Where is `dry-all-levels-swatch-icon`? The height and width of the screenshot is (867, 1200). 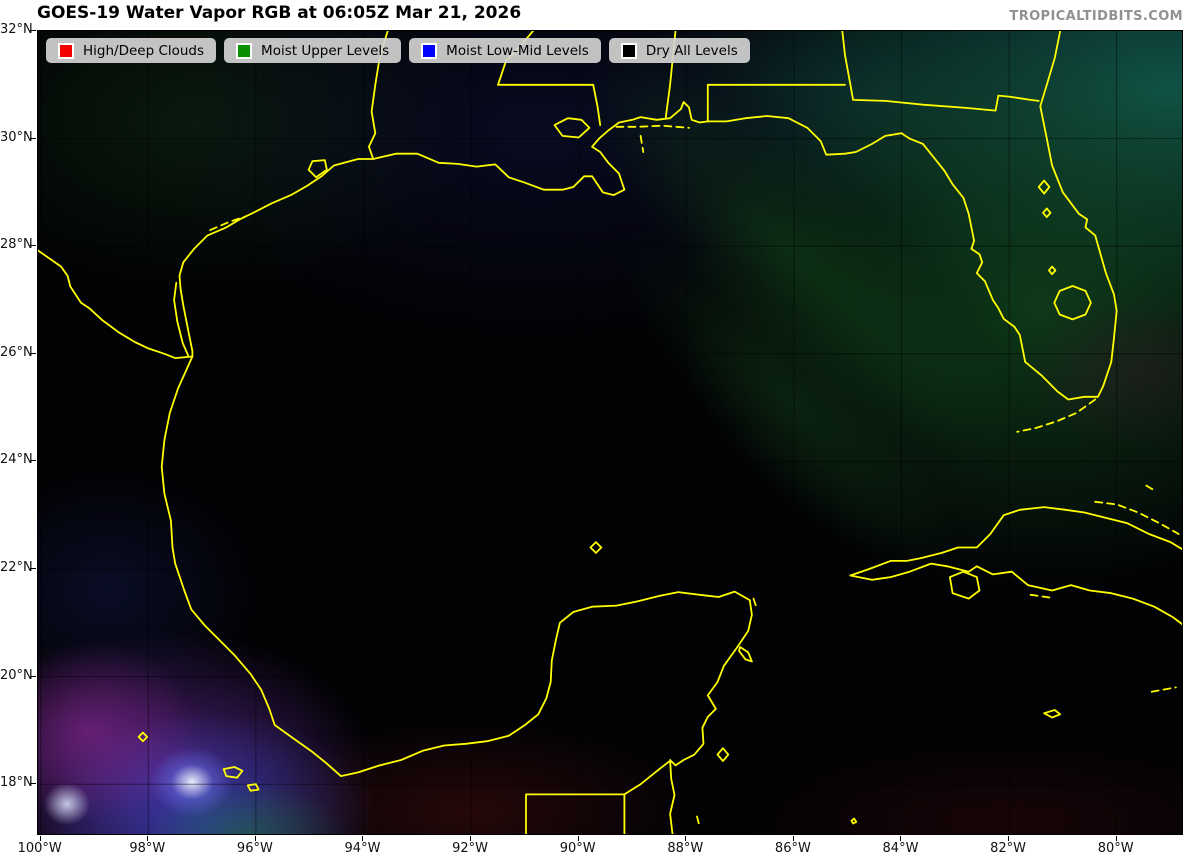 dry-all-levels-swatch-icon is located at coordinates (628, 50).